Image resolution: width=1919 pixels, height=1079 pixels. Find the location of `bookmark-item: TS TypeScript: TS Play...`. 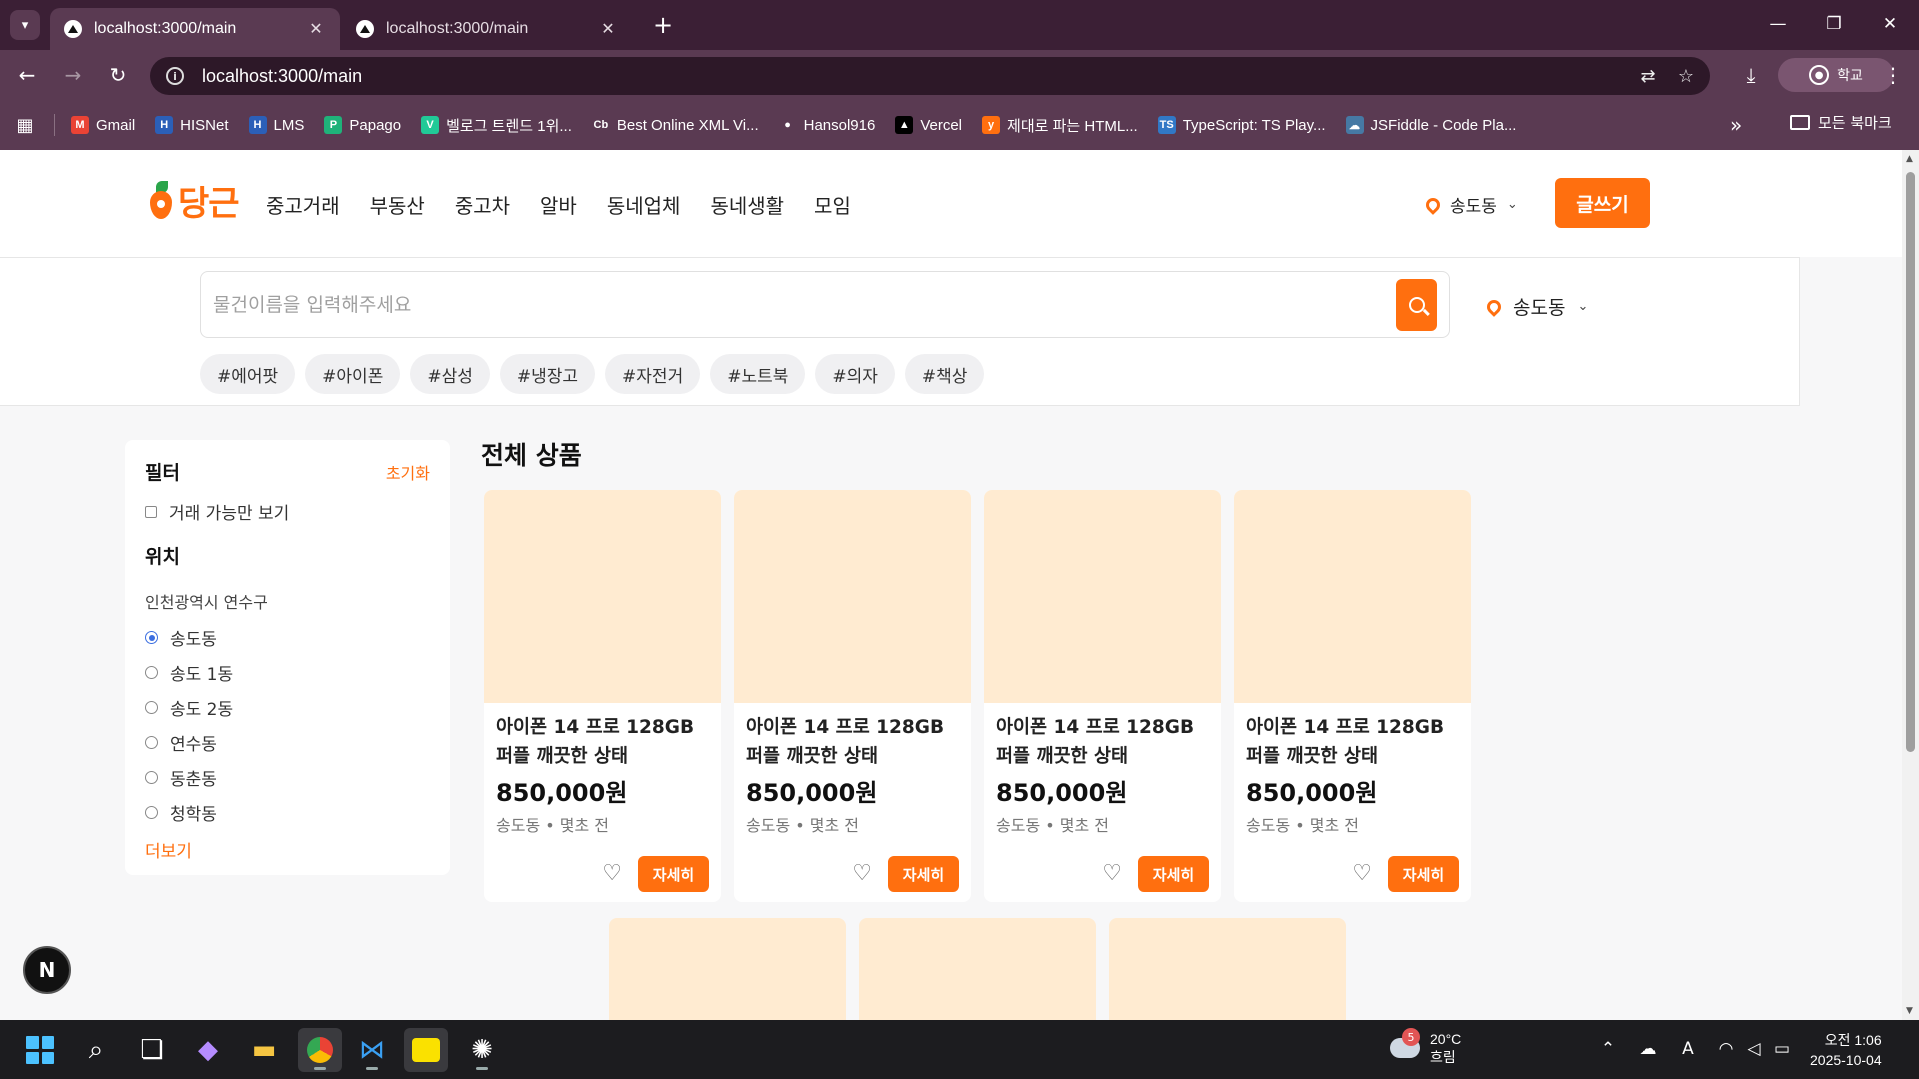

bookmark-item: TS TypeScript: TS Play... is located at coordinates (1241, 125).